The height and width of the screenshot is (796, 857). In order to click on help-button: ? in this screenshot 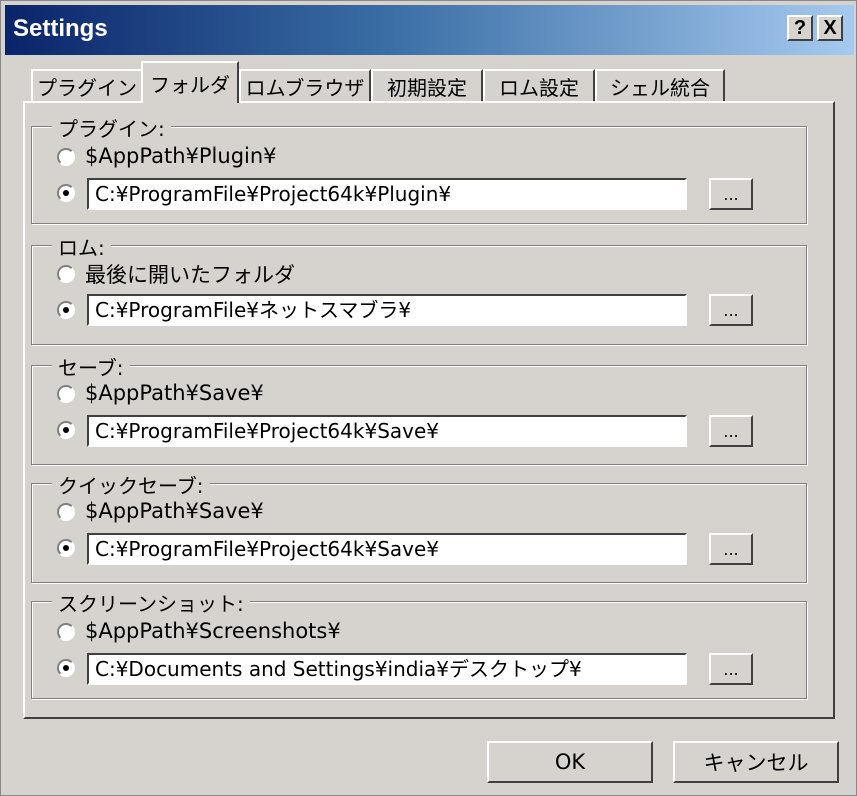, I will do `click(800, 28)`.